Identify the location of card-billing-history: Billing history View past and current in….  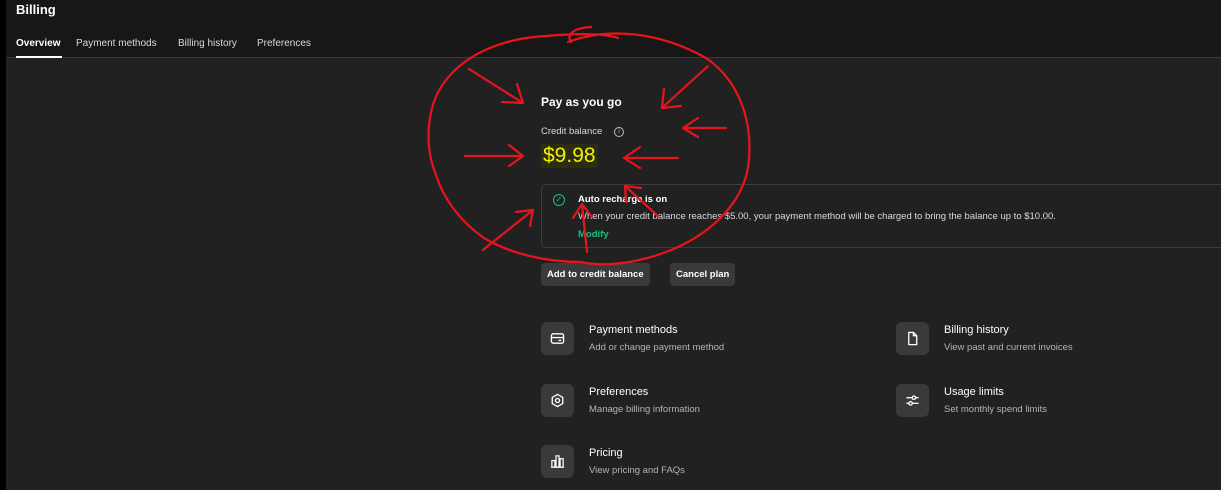
(1026, 340).